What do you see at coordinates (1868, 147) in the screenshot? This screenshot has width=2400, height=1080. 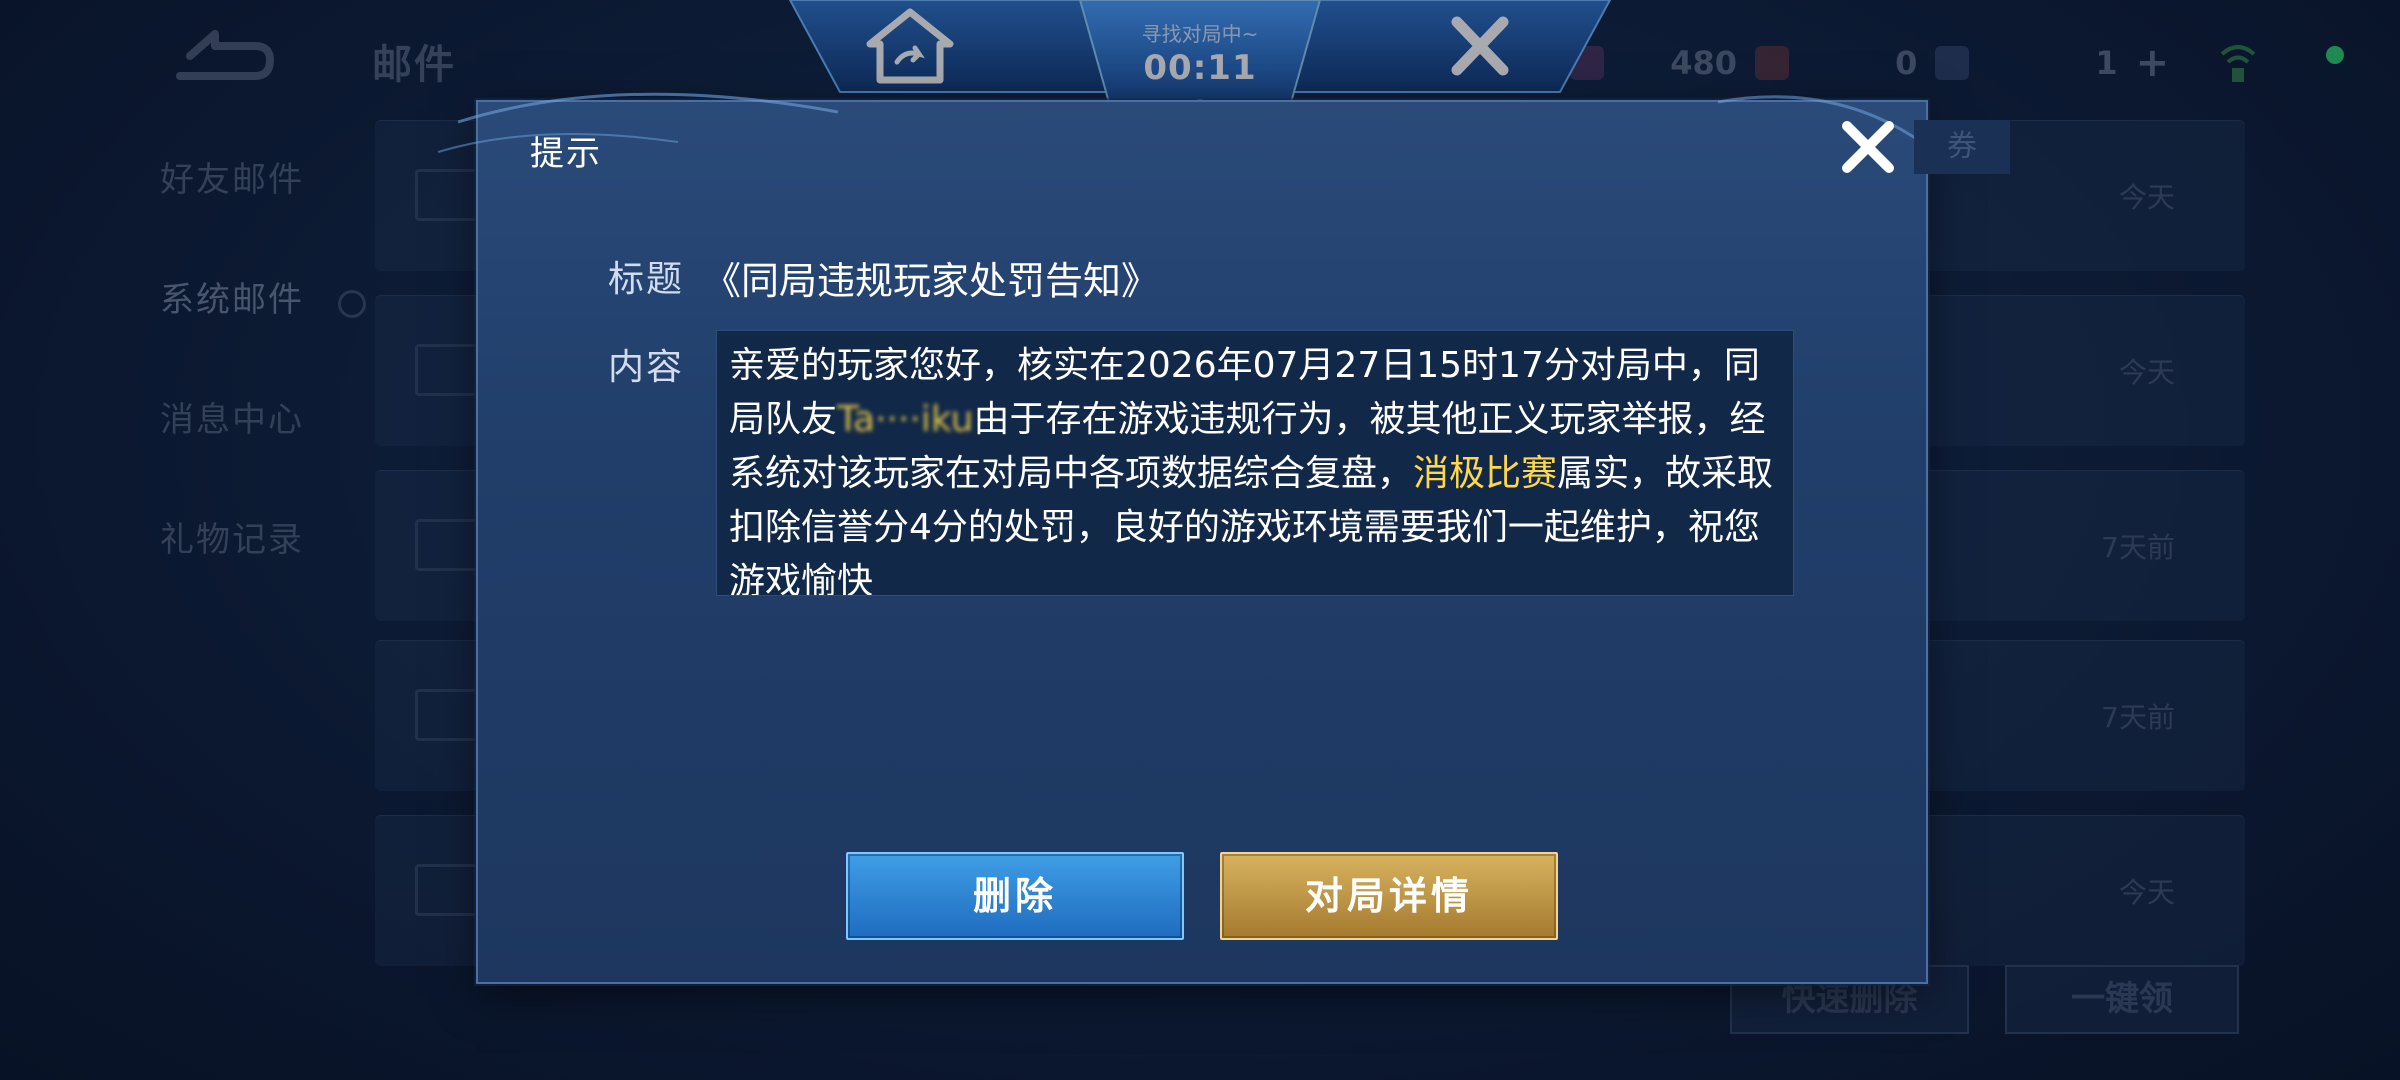 I see `close-icon` at bounding box center [1868, 147].